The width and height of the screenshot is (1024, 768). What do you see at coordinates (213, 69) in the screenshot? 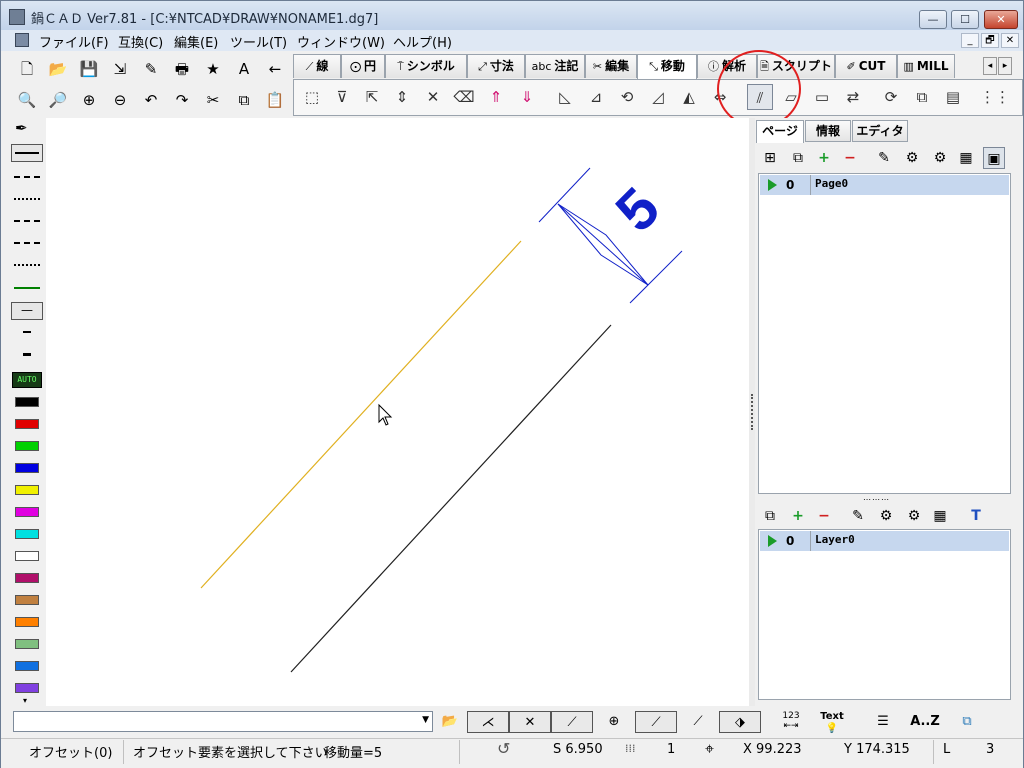
I see `star-icon: ★` at bounding box center [213, 69].